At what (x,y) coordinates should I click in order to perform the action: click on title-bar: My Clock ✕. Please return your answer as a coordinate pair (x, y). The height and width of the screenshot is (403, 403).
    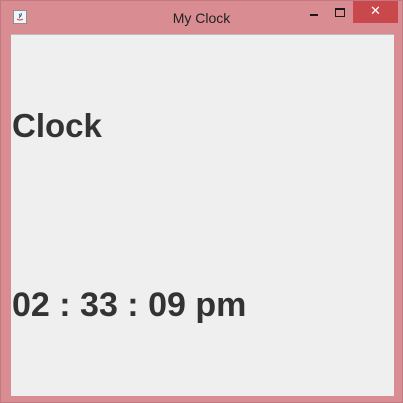
    Looking at the image, I should click on (201, 17).